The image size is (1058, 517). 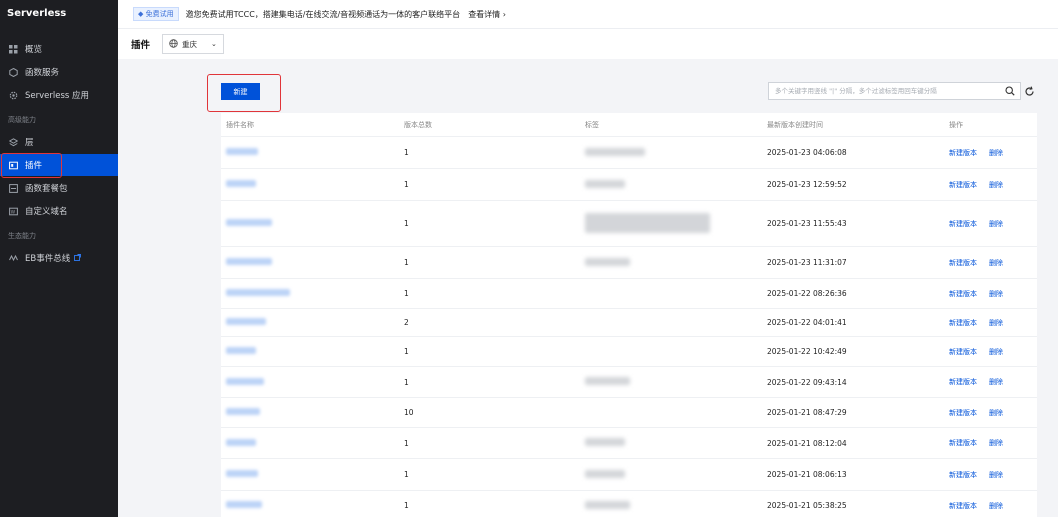 I want to click on sidebar-item-package: 函数套餐包, so click(x=59, y=188).